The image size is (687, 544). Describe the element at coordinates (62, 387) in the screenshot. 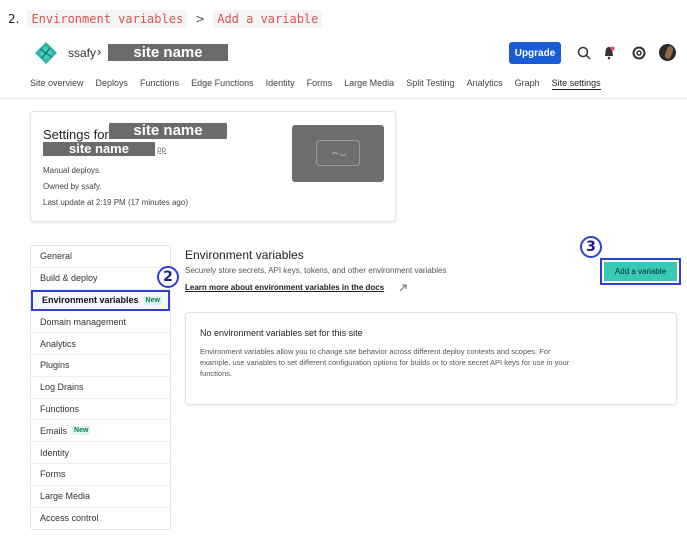

I see `sidebar-item-label: Log Drains` at that location.